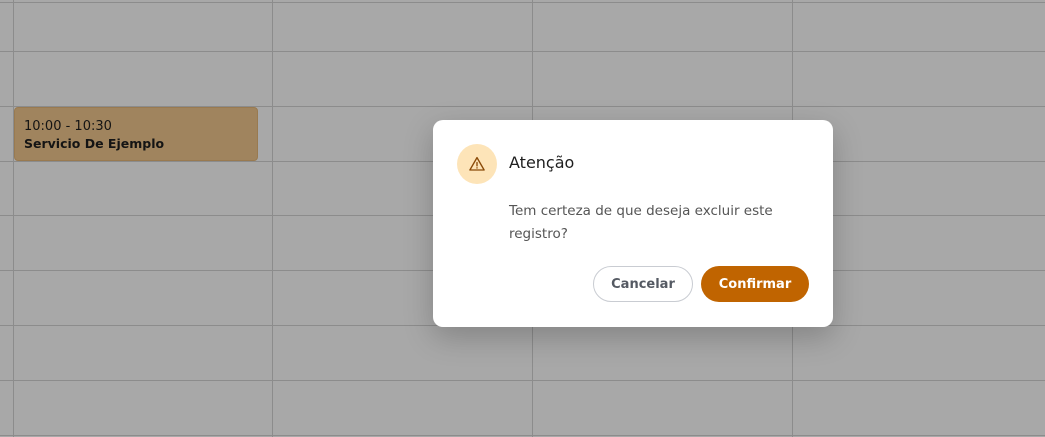 This screenshot has height=437, width=1045. What do you see at coordinates (755, 284) in the screenshot?
I see `confirm-button: Confirmar` at bounding box center [755, 284].